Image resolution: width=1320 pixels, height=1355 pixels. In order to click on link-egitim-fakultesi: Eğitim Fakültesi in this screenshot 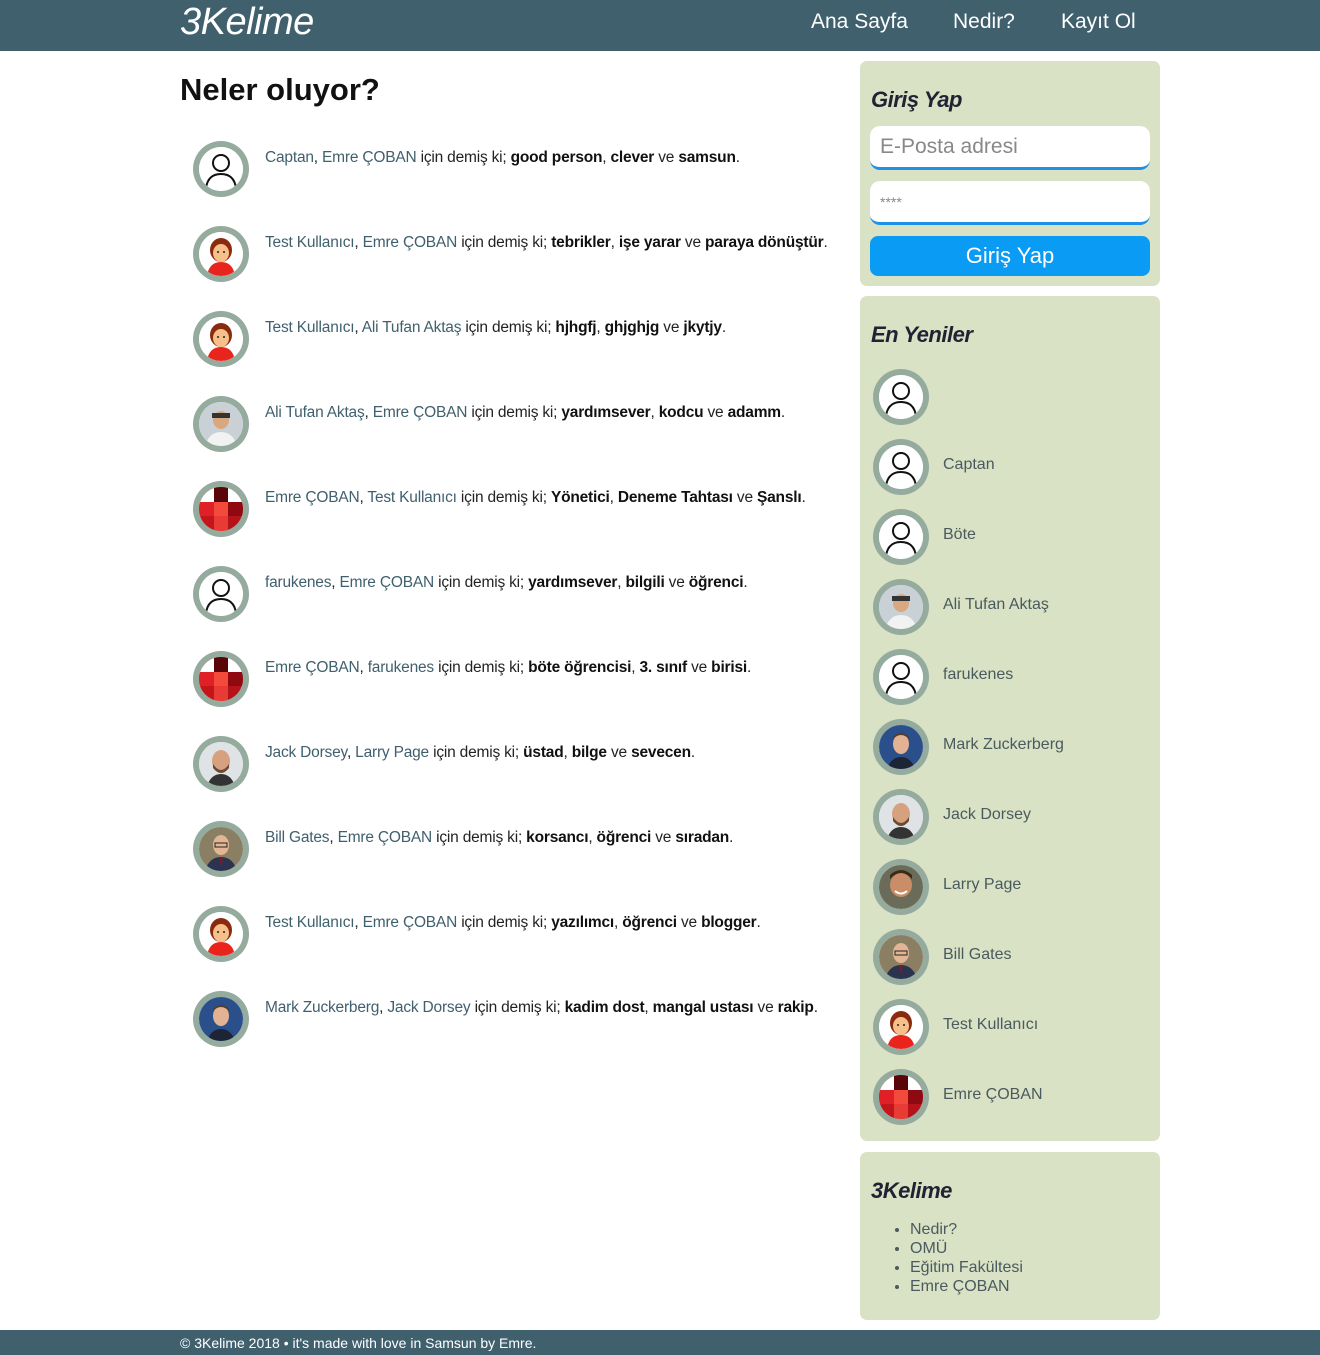, I will do `click(966, 1267)`.